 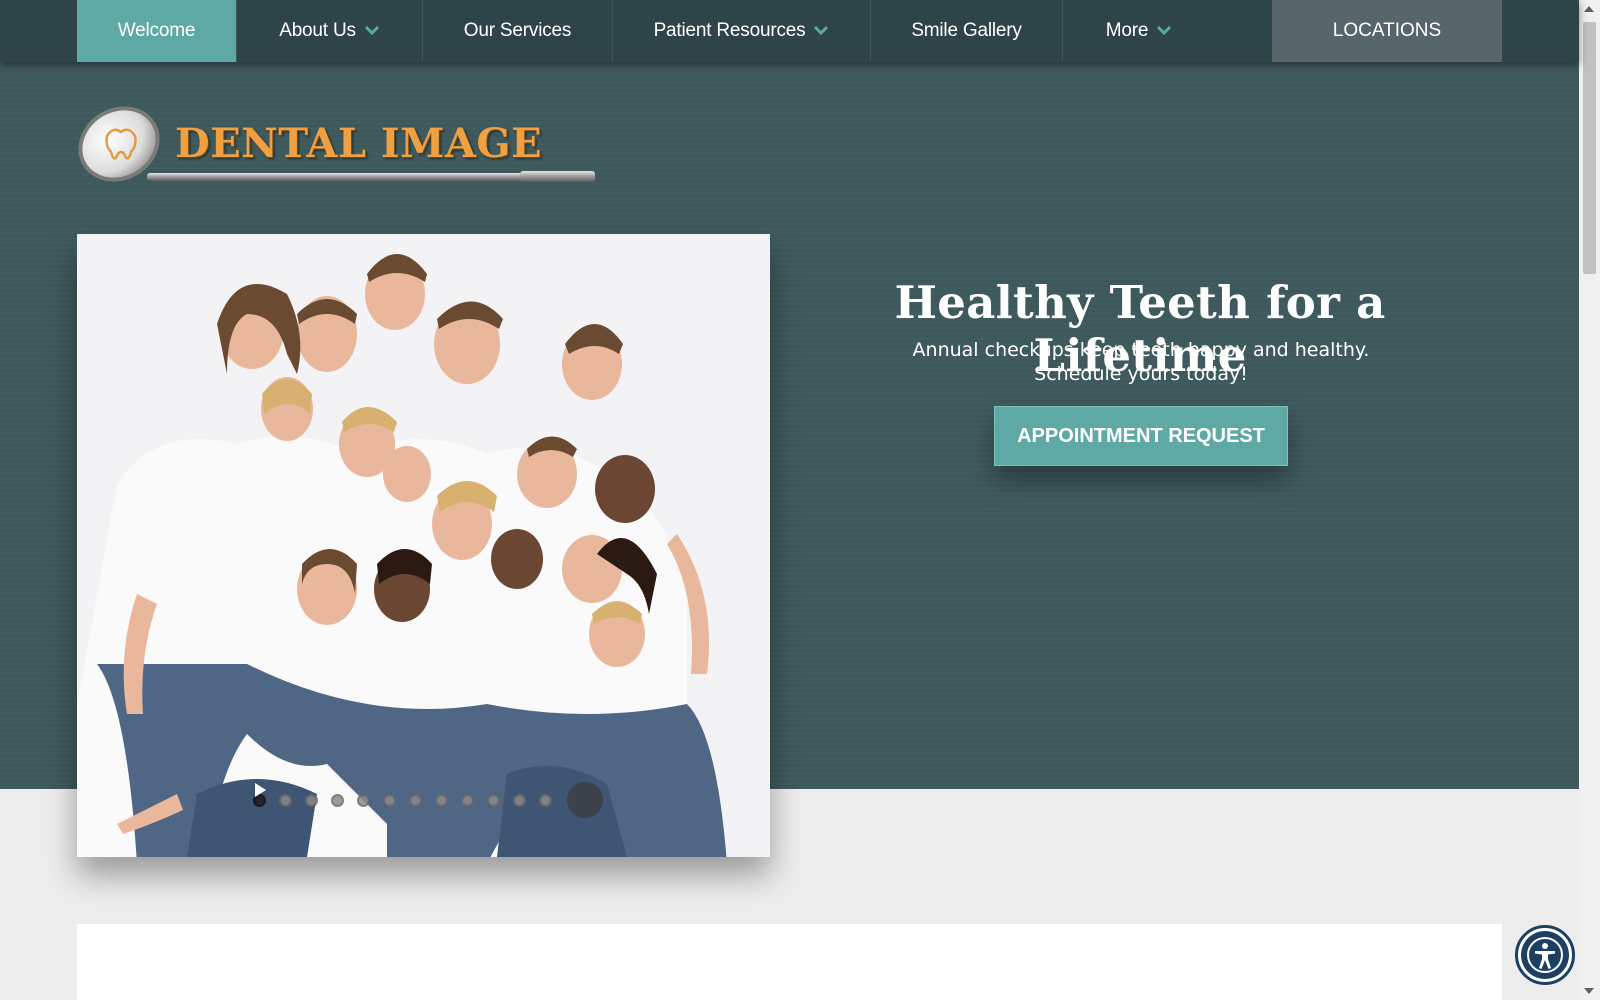 What do you see at coordinates (789, 962) in the screenshot?
I see `content-card` at bounding box center [789, 962].